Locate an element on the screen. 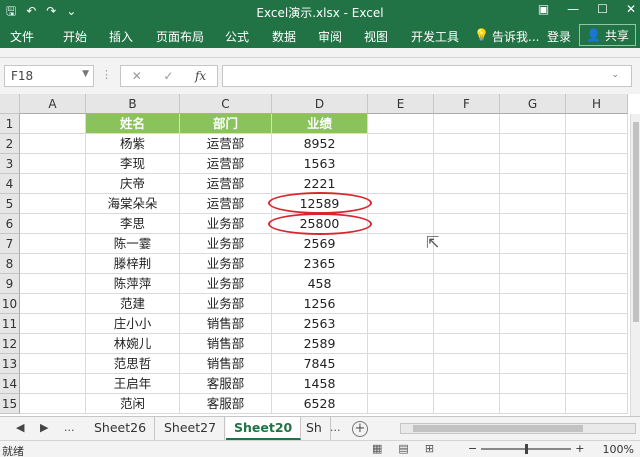 The height and width of the screenshot is (457, 640). row-header: 14 is located at coordinates (10, 384).